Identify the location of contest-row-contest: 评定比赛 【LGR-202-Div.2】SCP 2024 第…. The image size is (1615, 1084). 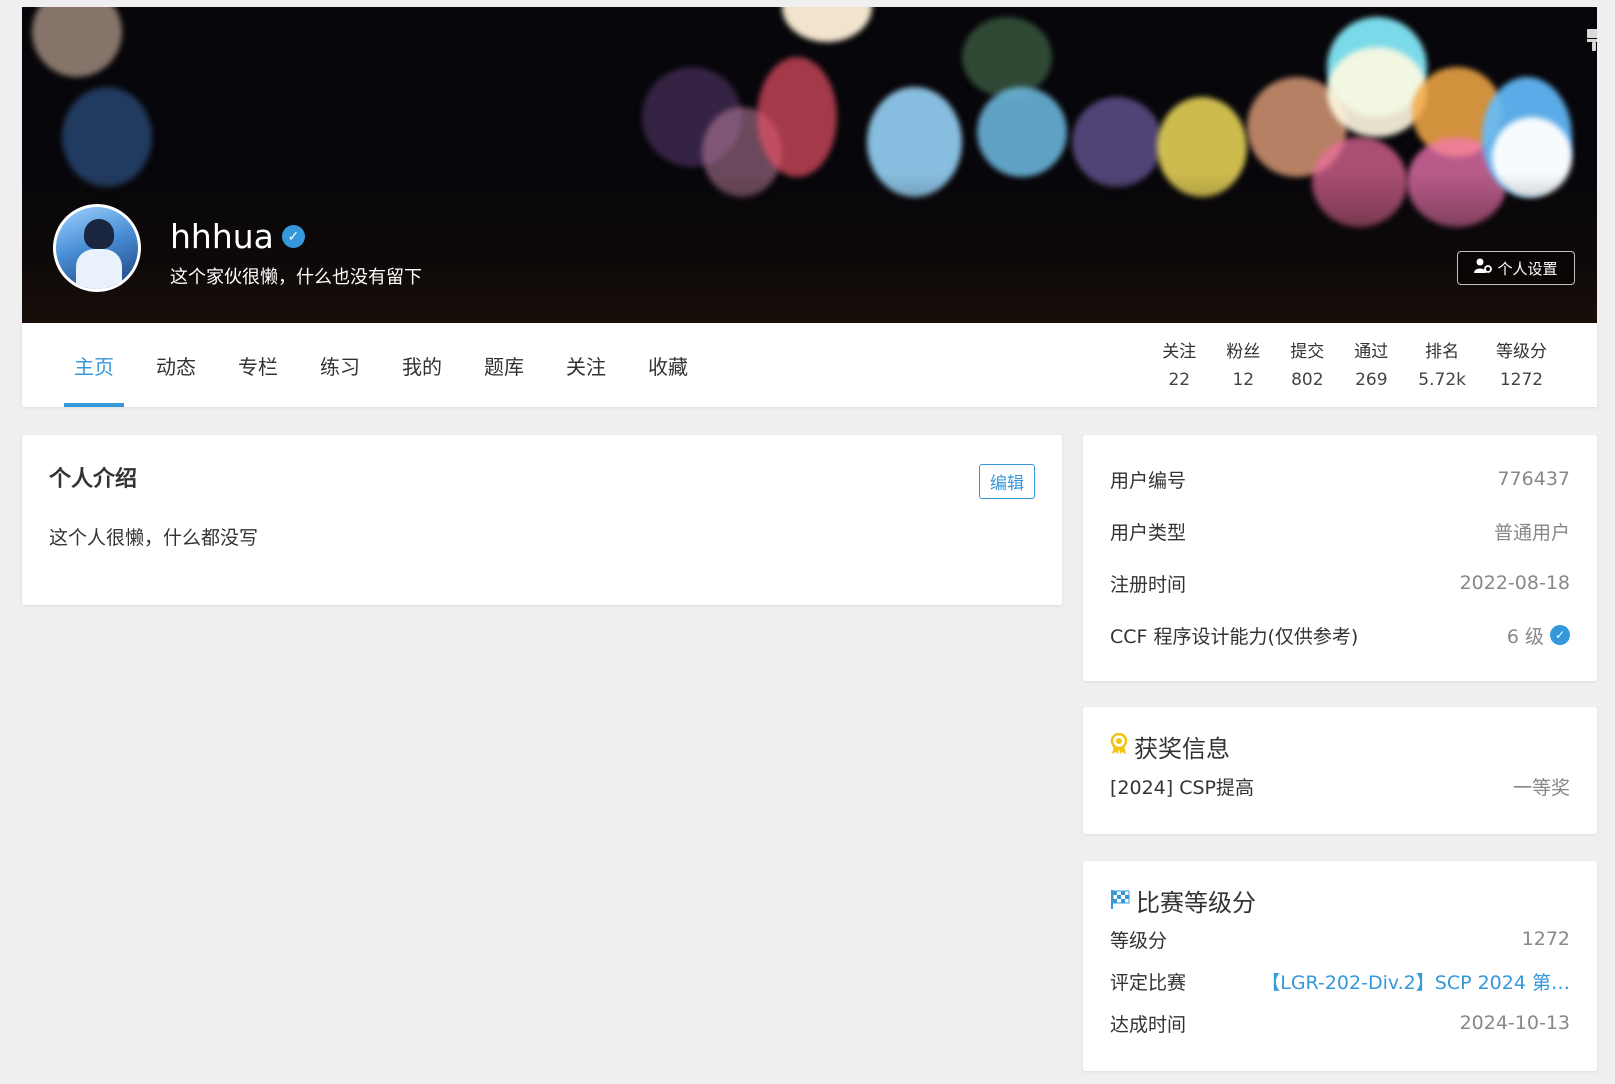
(1340, 981).